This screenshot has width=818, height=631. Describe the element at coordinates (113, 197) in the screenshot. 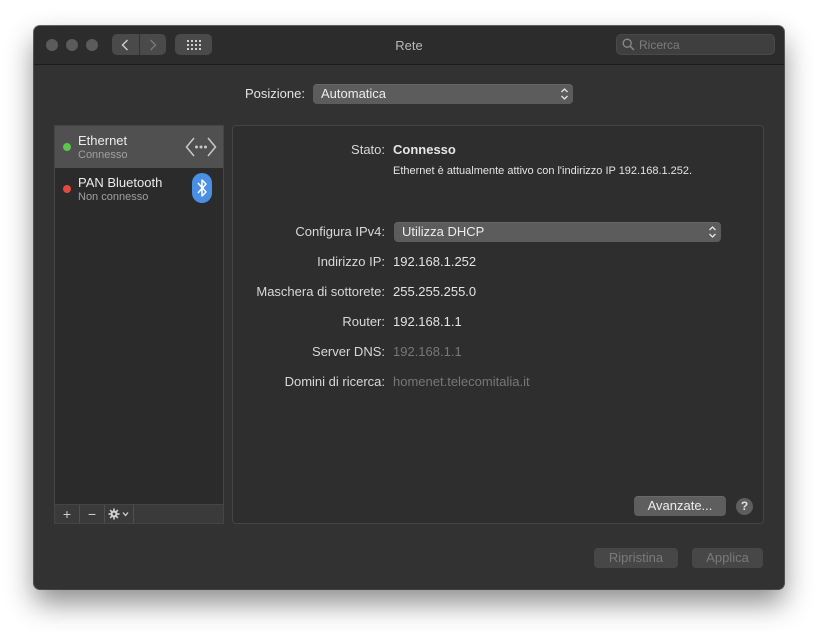

I see `service-status: Non connesso` at that location.